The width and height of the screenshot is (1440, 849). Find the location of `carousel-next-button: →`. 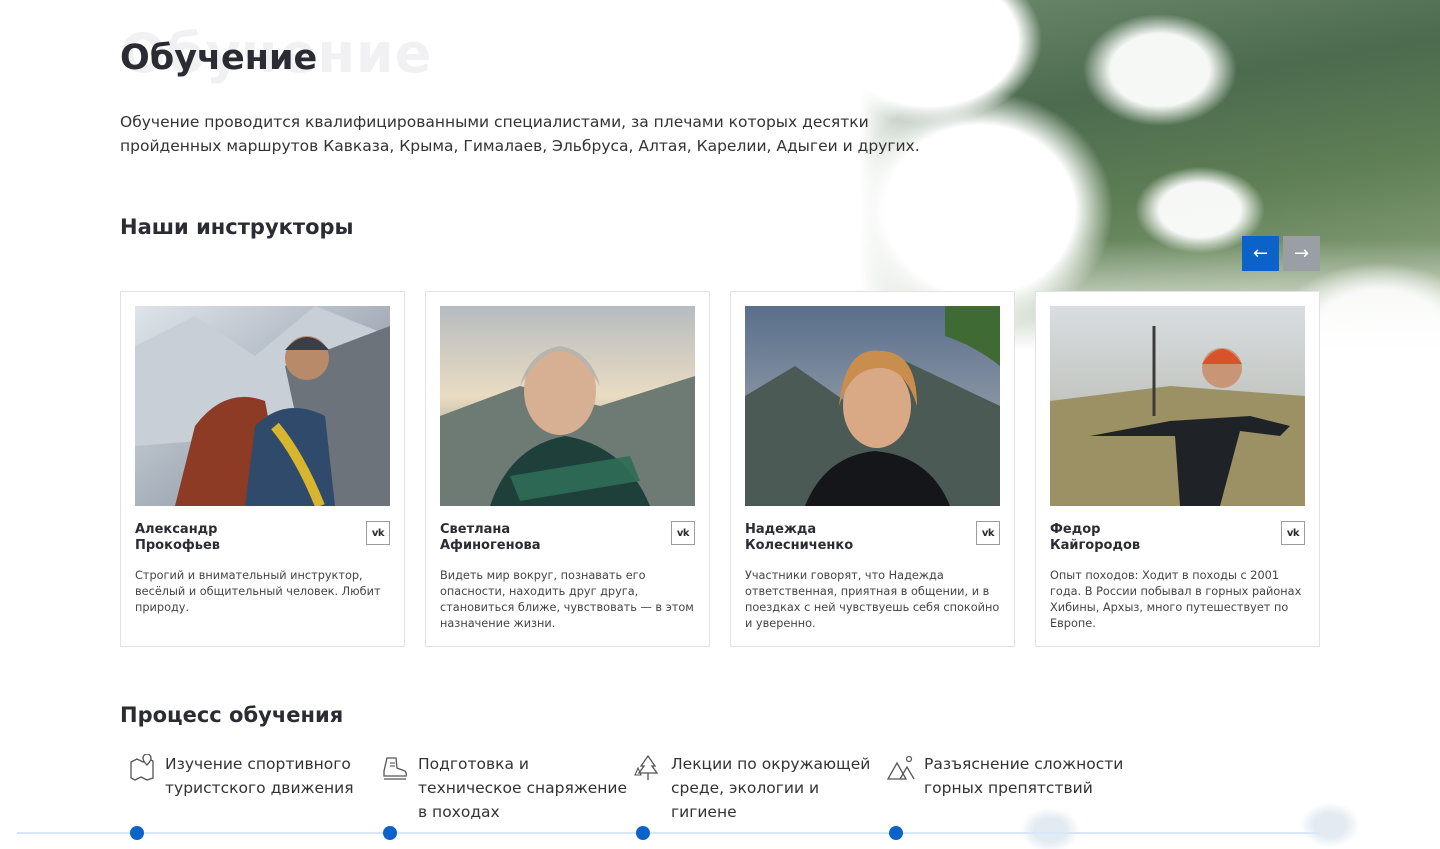

carousel-next-button: → is located at coordinates (1301, 253).